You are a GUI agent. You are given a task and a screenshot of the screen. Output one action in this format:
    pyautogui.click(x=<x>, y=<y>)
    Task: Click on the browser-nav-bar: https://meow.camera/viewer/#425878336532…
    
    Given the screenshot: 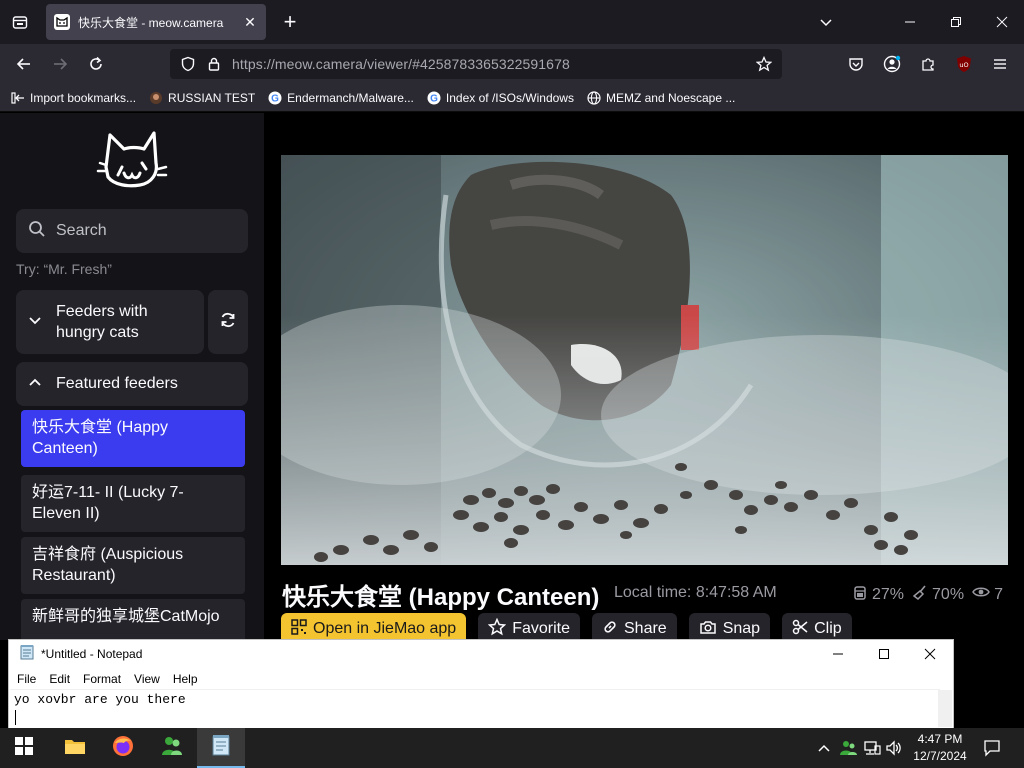 What is the action you would take?
    pyautogui.click(x=512, y=64)
    